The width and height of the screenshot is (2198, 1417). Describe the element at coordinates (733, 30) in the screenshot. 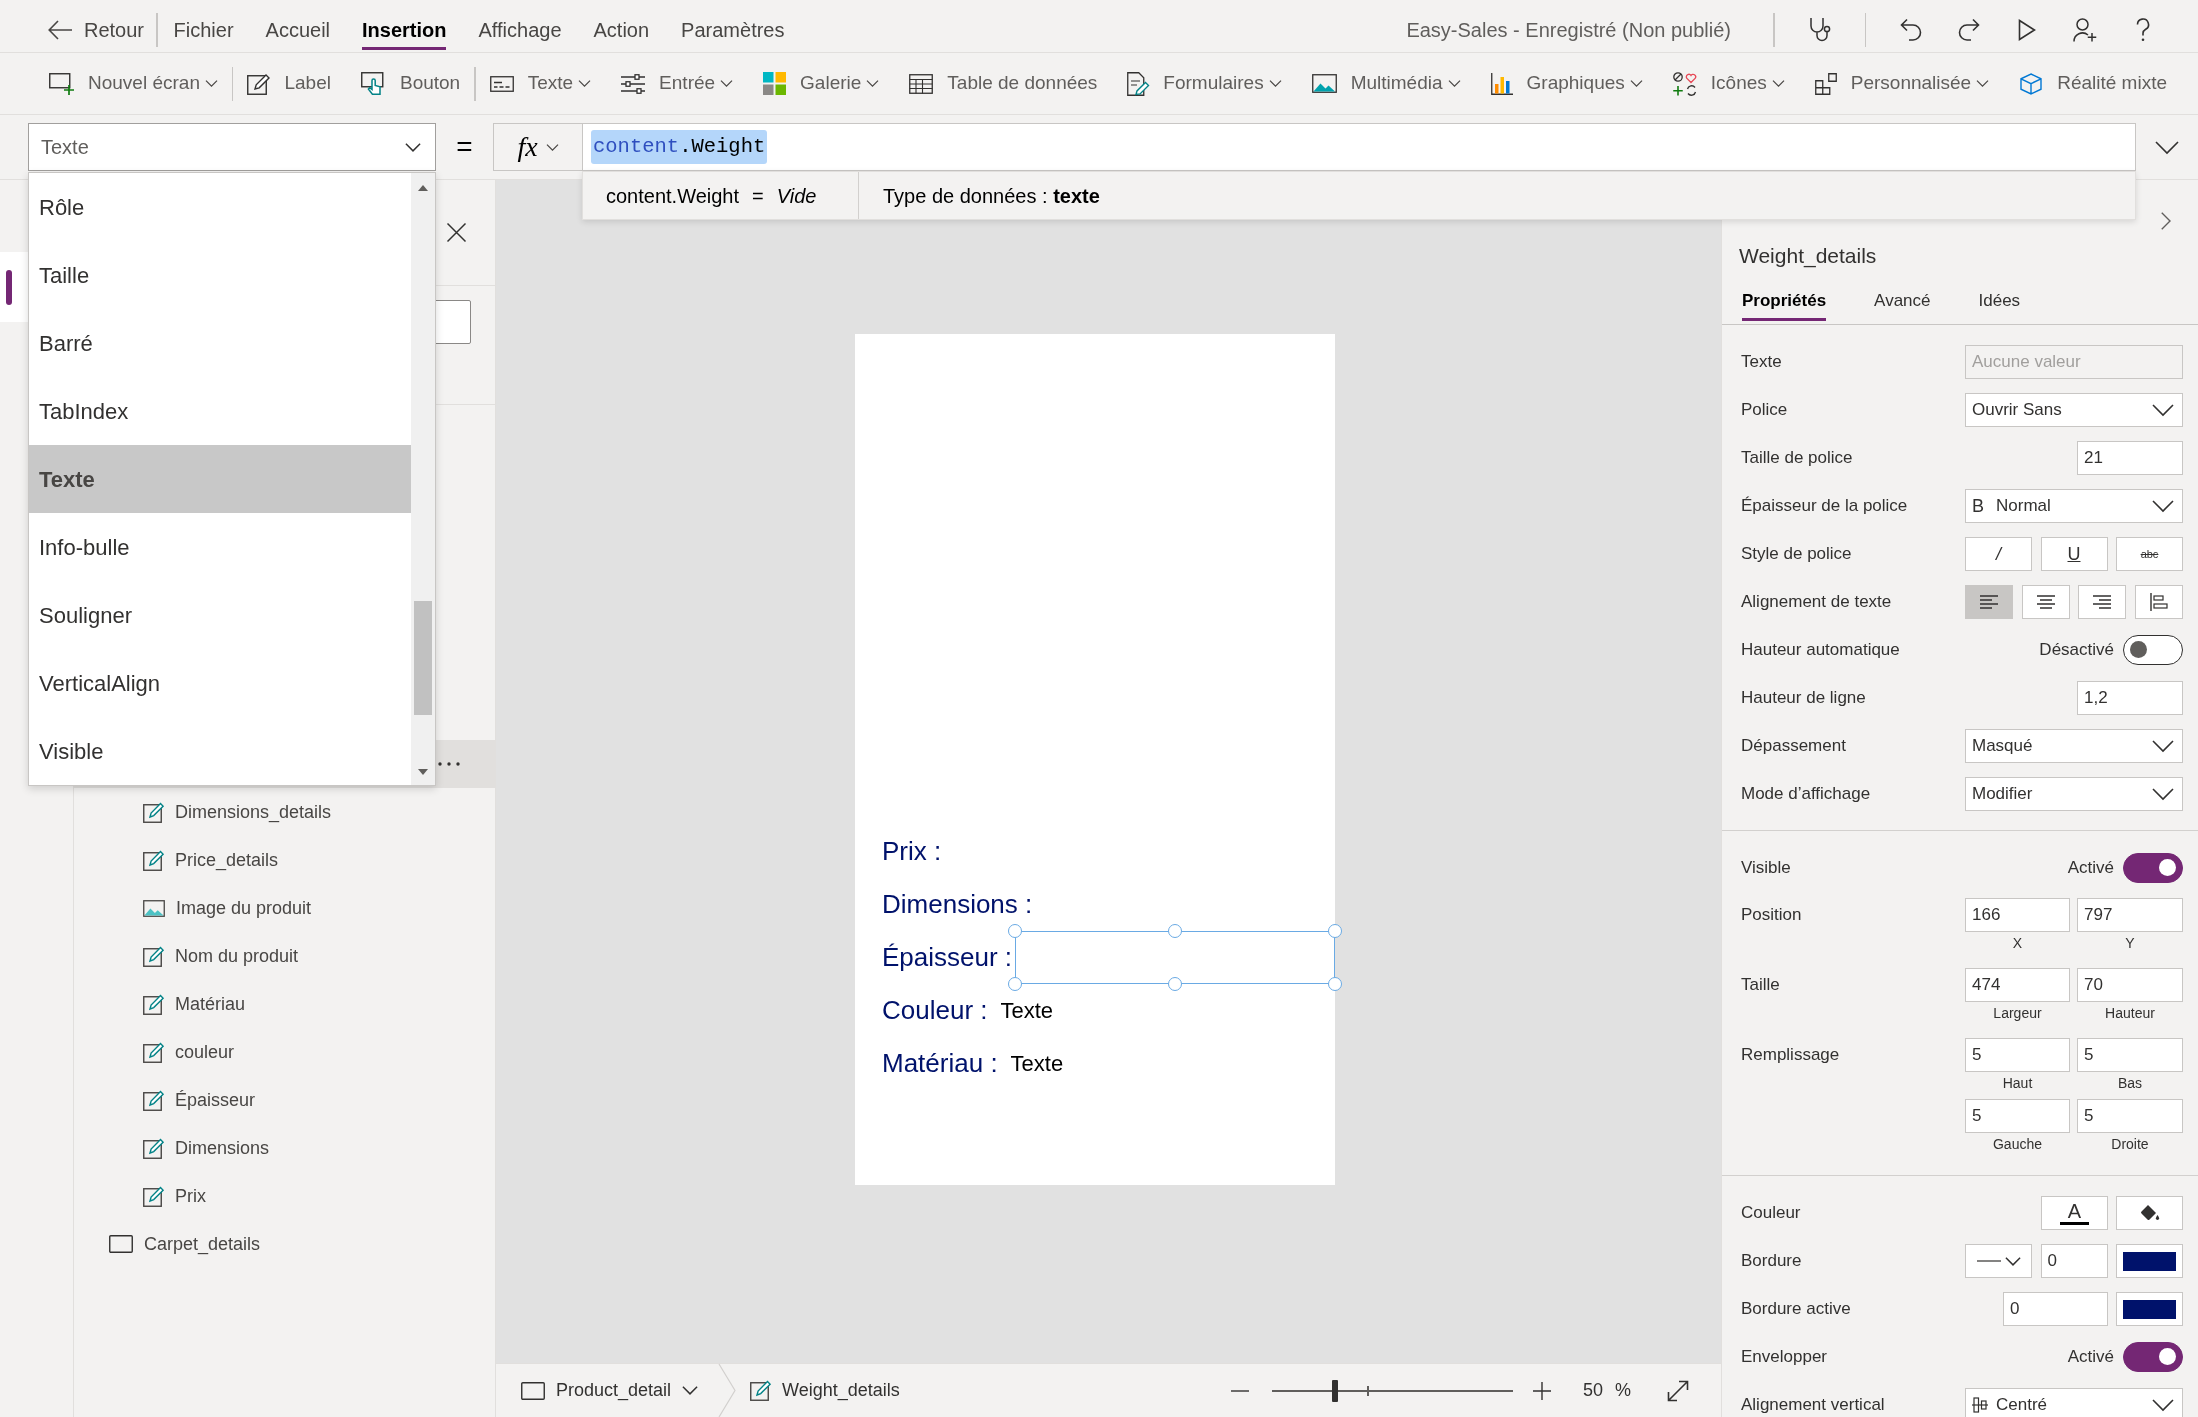

I see `menu-tab: Paramètres` at that location.